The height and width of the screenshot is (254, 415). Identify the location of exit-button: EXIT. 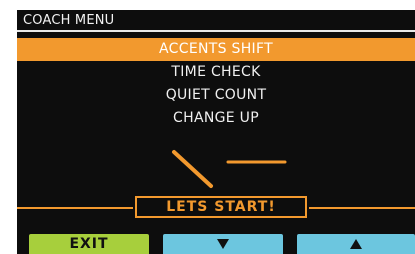
(89, 244).